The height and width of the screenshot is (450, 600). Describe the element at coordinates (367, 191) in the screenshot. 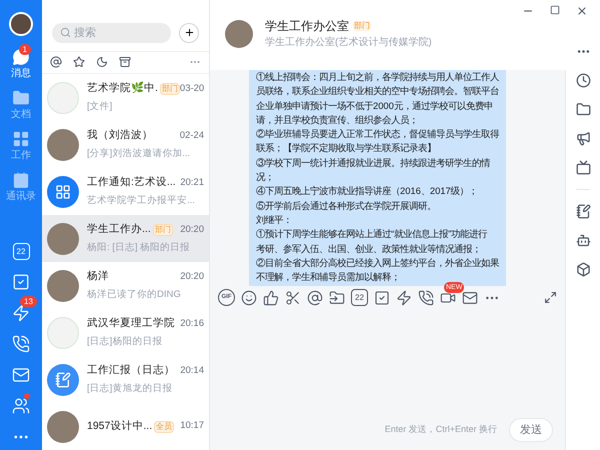

I see `message-line: ④下周五晚上宁波市就业指导讲座（2016、2017级）；` at that location.